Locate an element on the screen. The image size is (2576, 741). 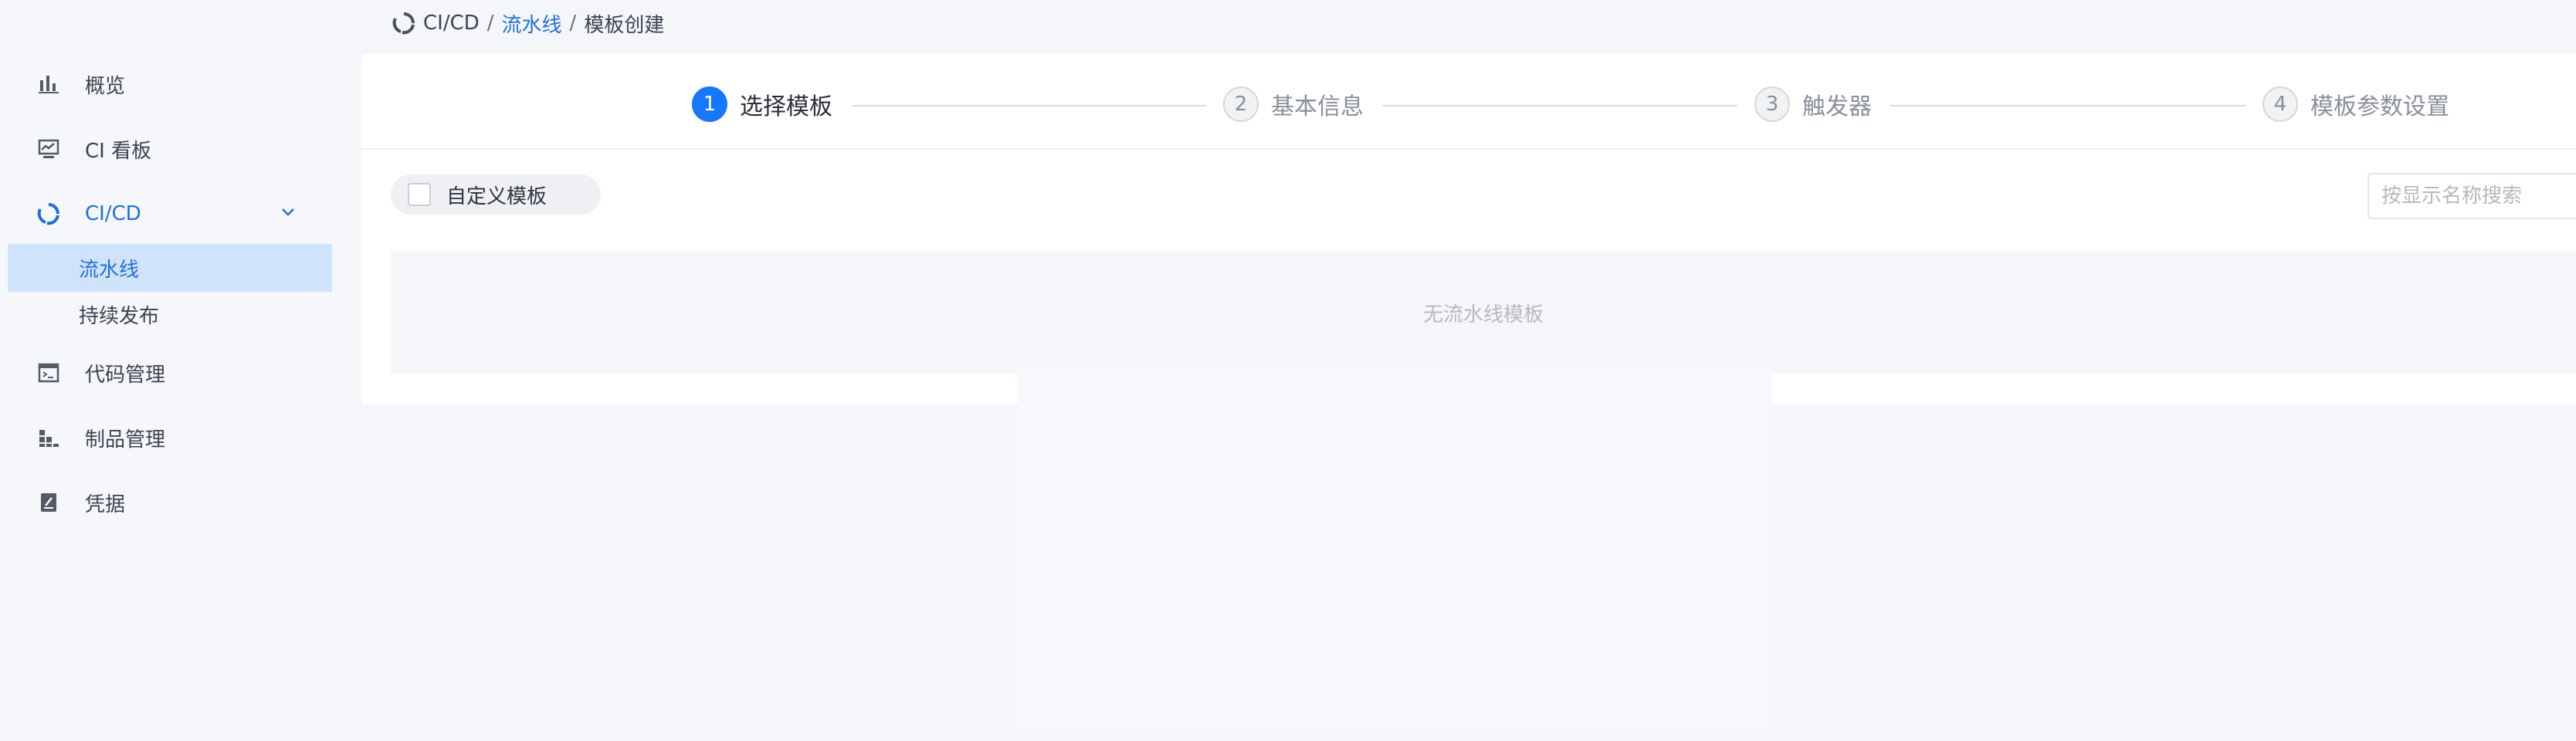
bar-chart-icon is located at coordinates (49, 84).